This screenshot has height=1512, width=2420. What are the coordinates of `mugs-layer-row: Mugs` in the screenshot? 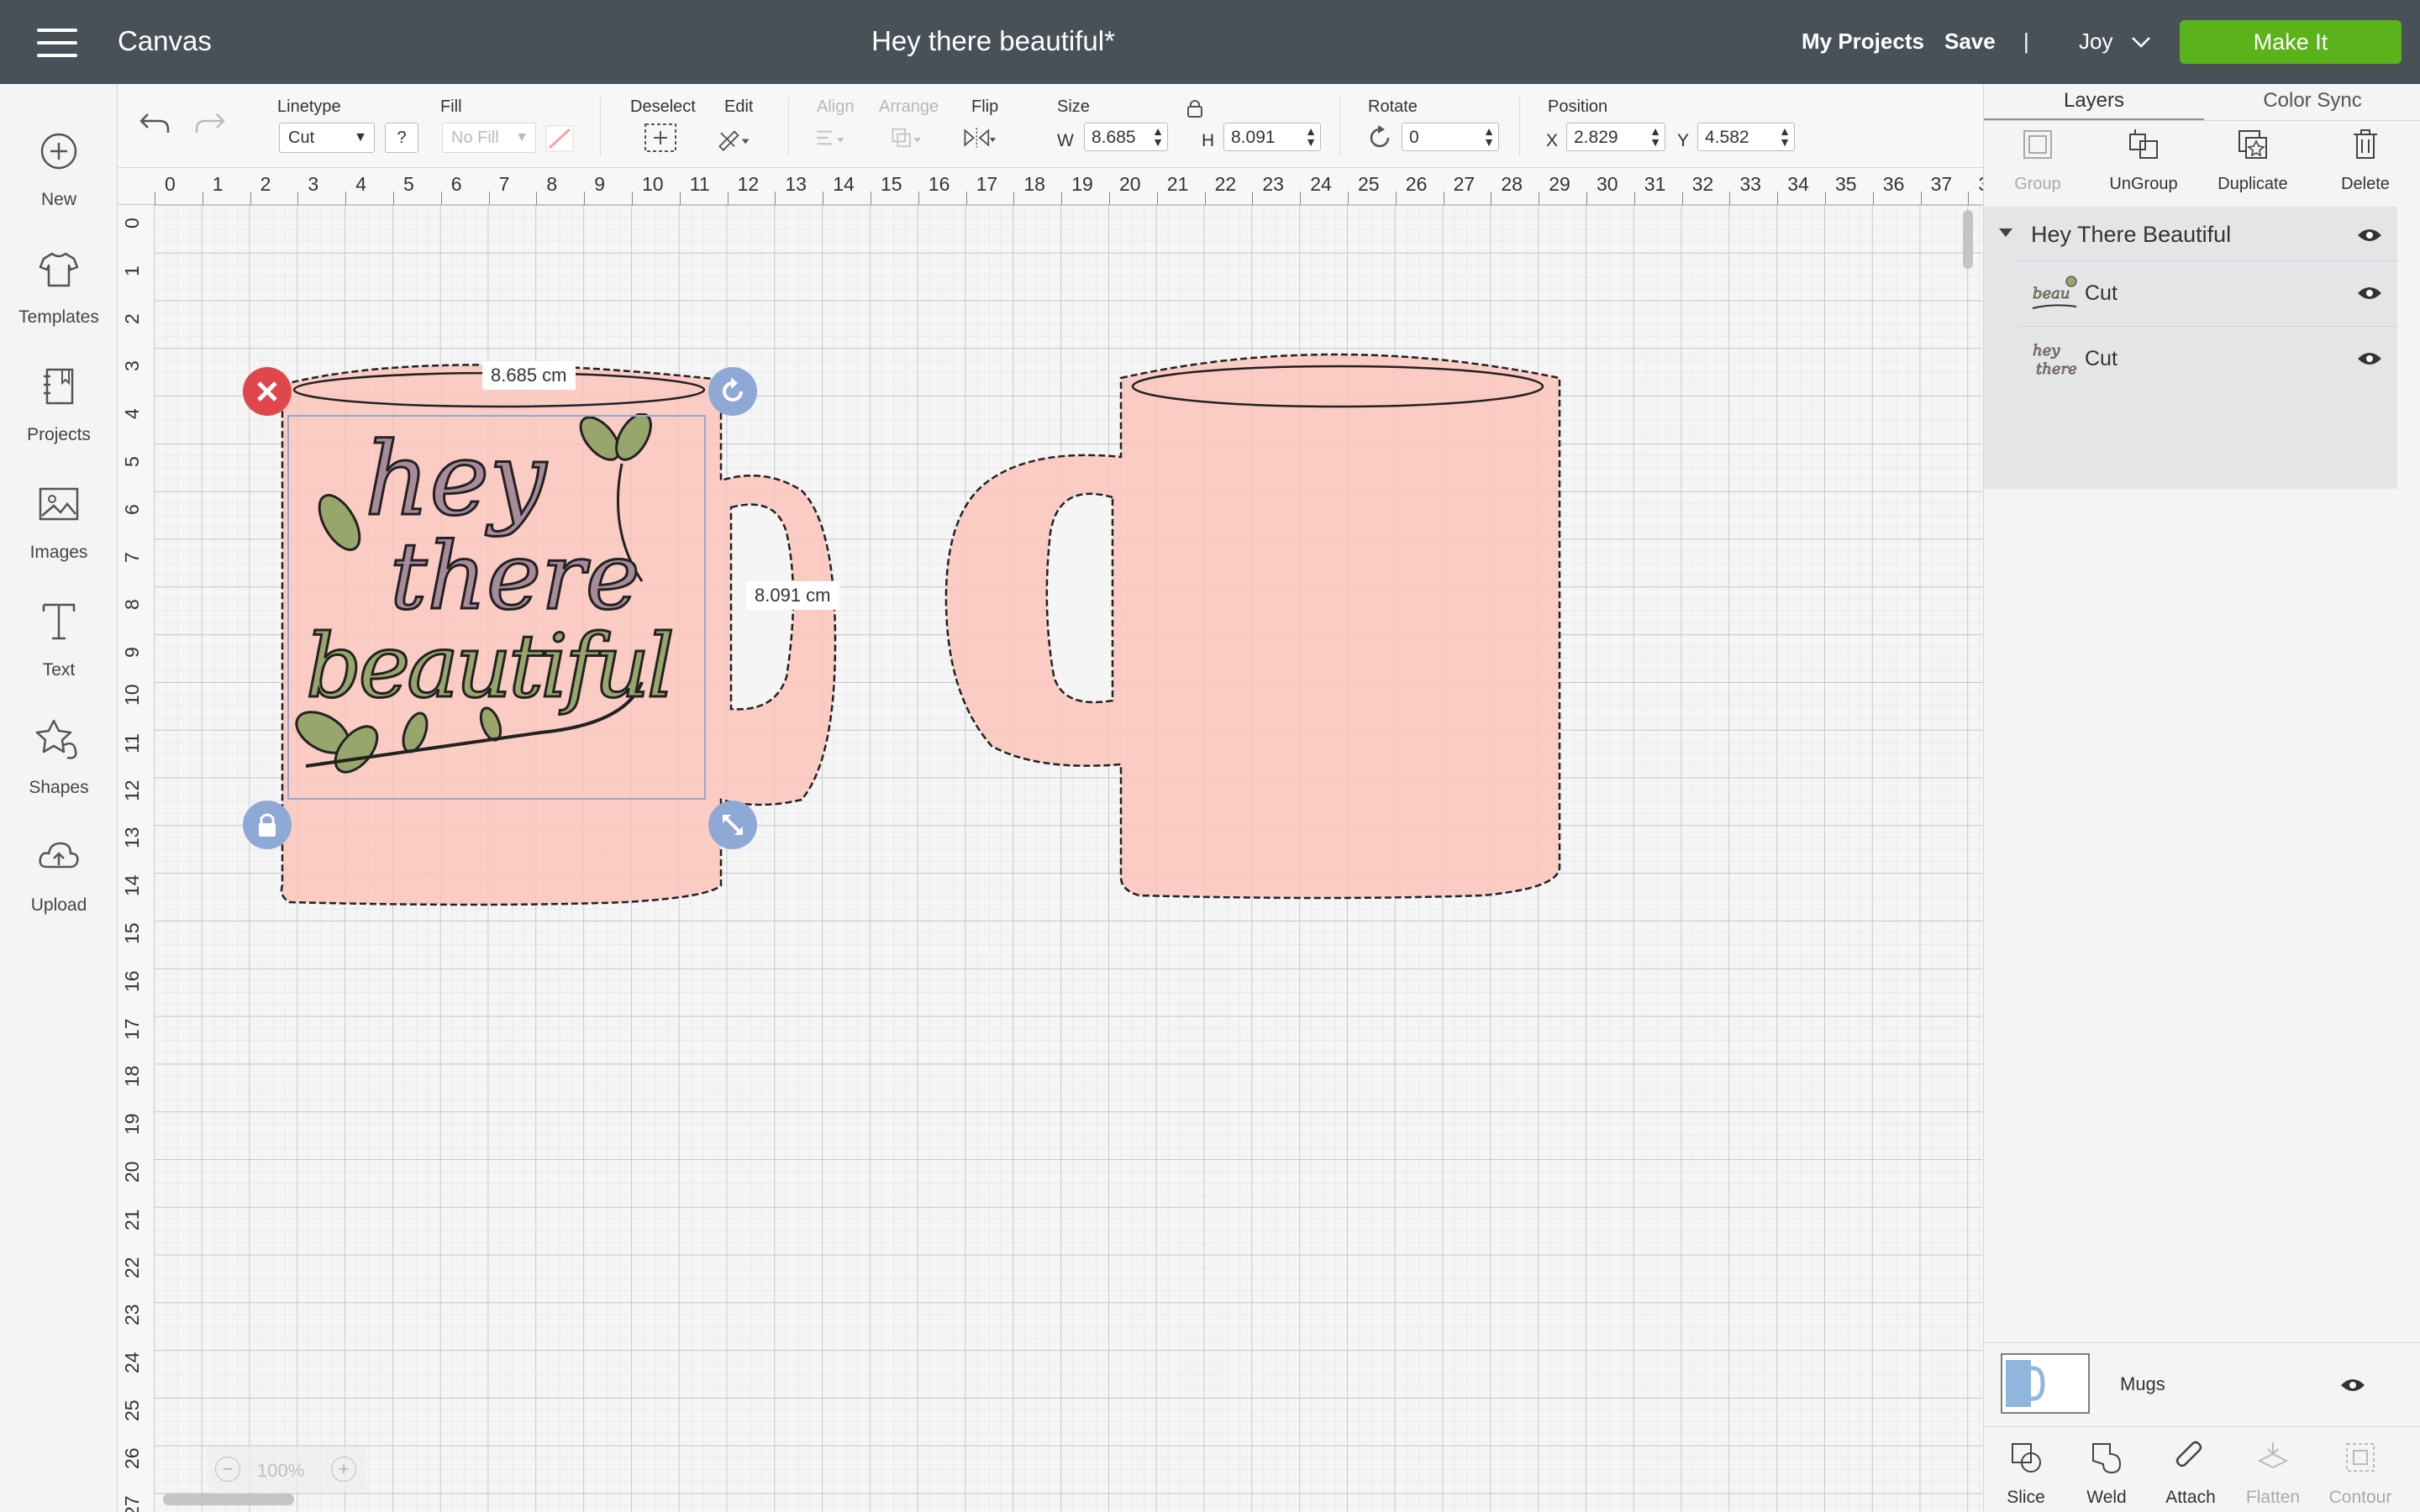 It's located at (2202, 1384).